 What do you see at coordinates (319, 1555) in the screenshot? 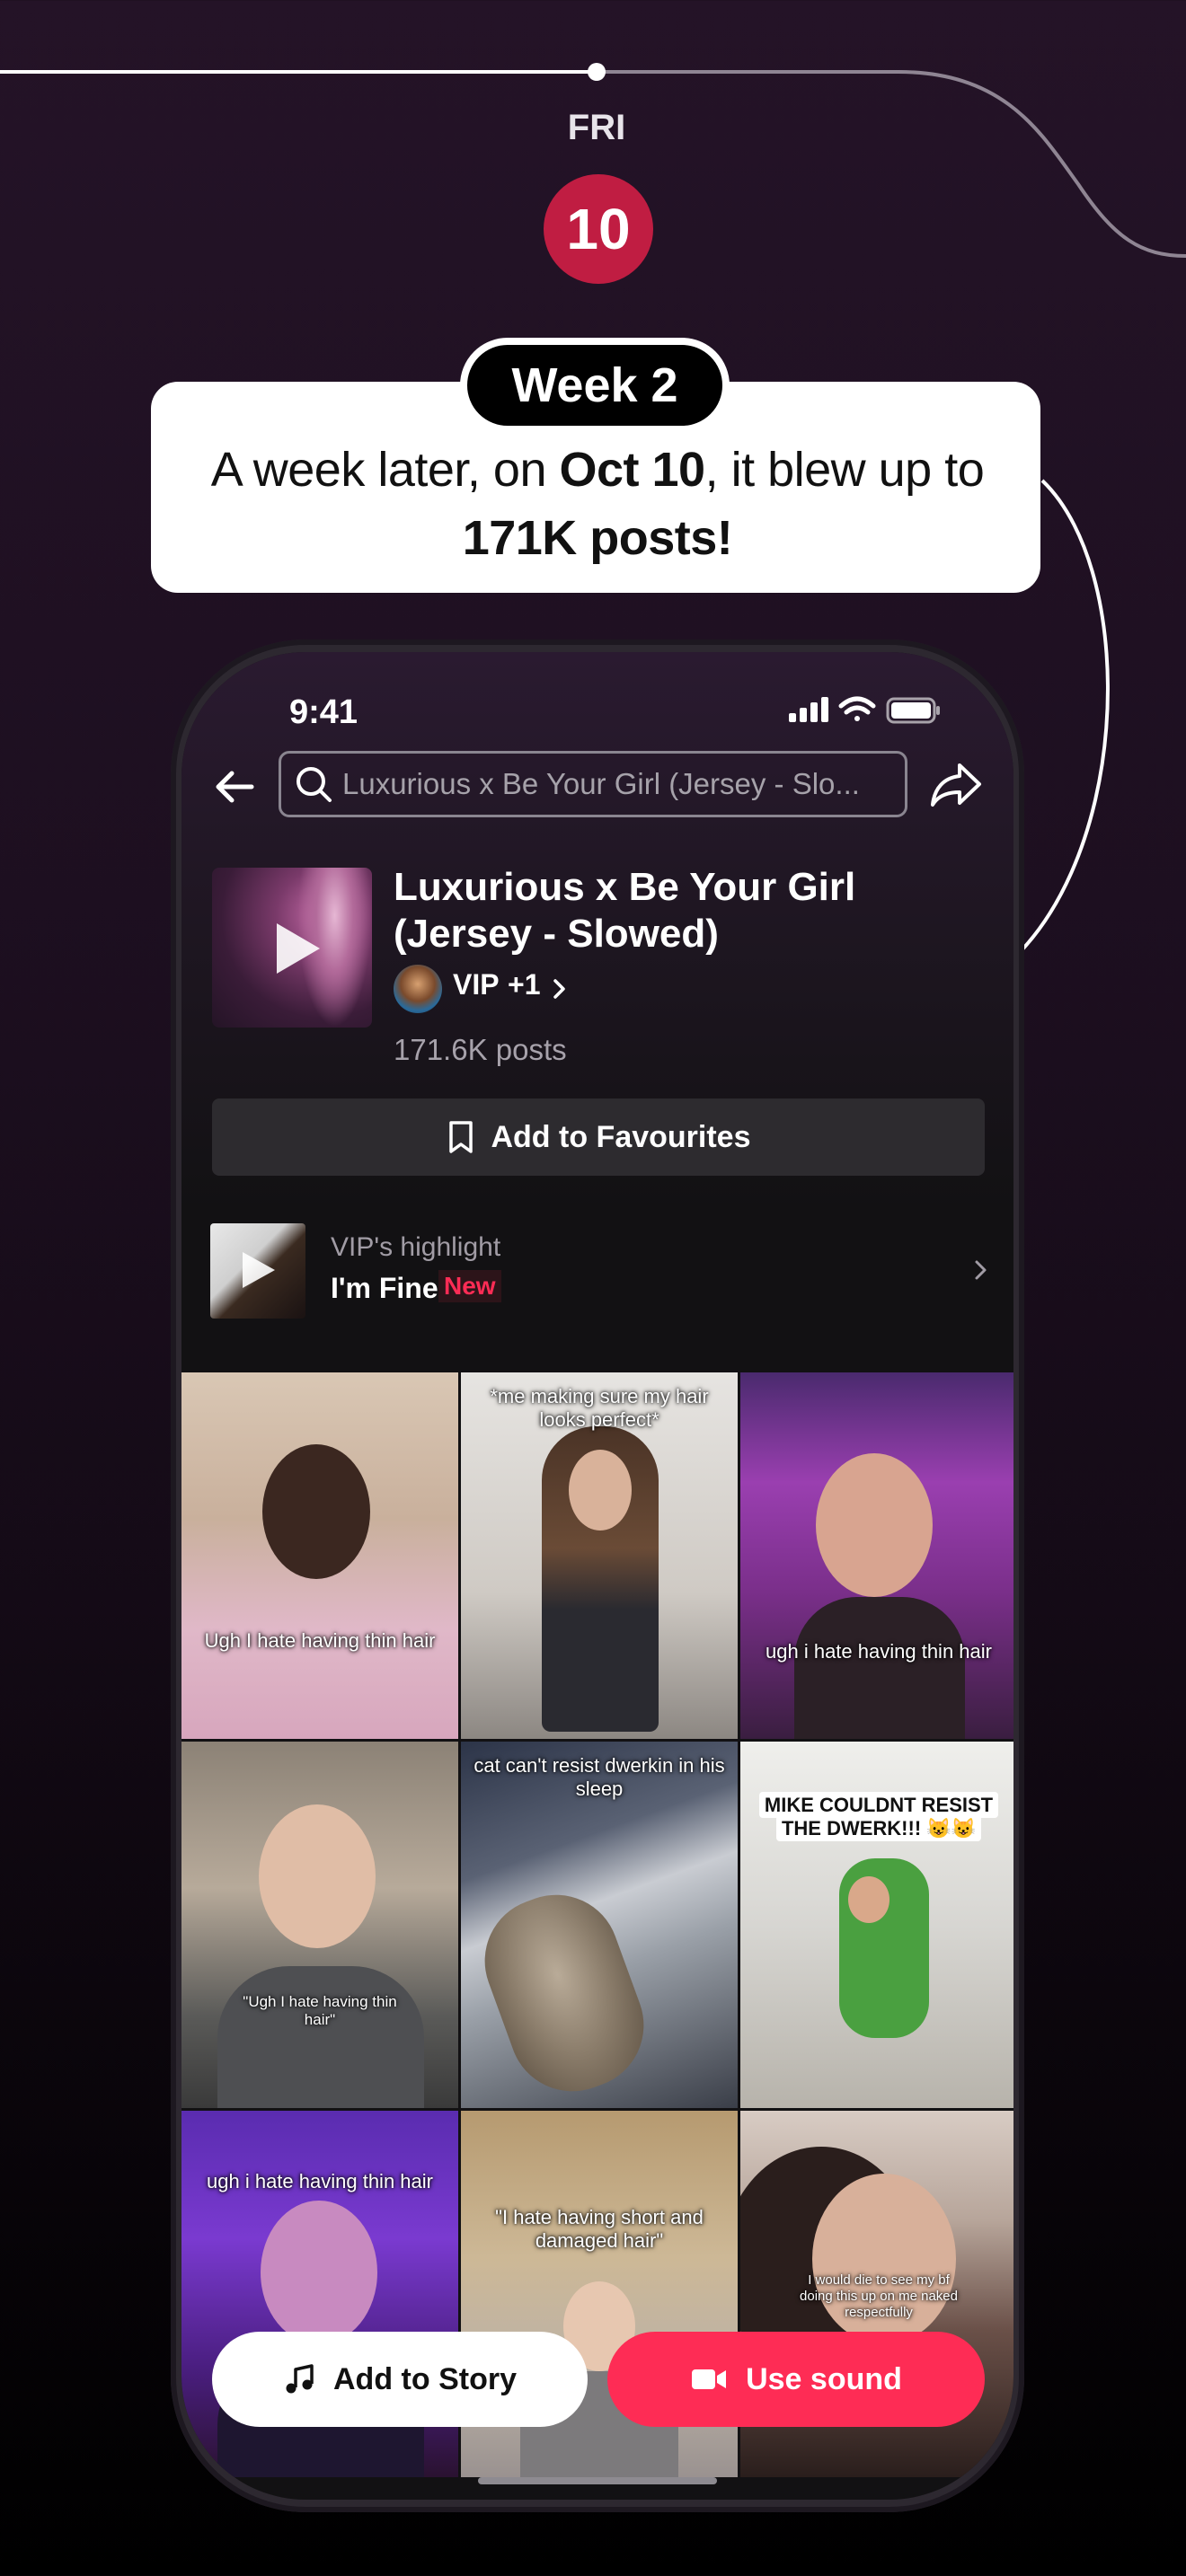
I see `video-thumbnail: Ugh I hate having thin hair` at bounding box center [319, 1555].